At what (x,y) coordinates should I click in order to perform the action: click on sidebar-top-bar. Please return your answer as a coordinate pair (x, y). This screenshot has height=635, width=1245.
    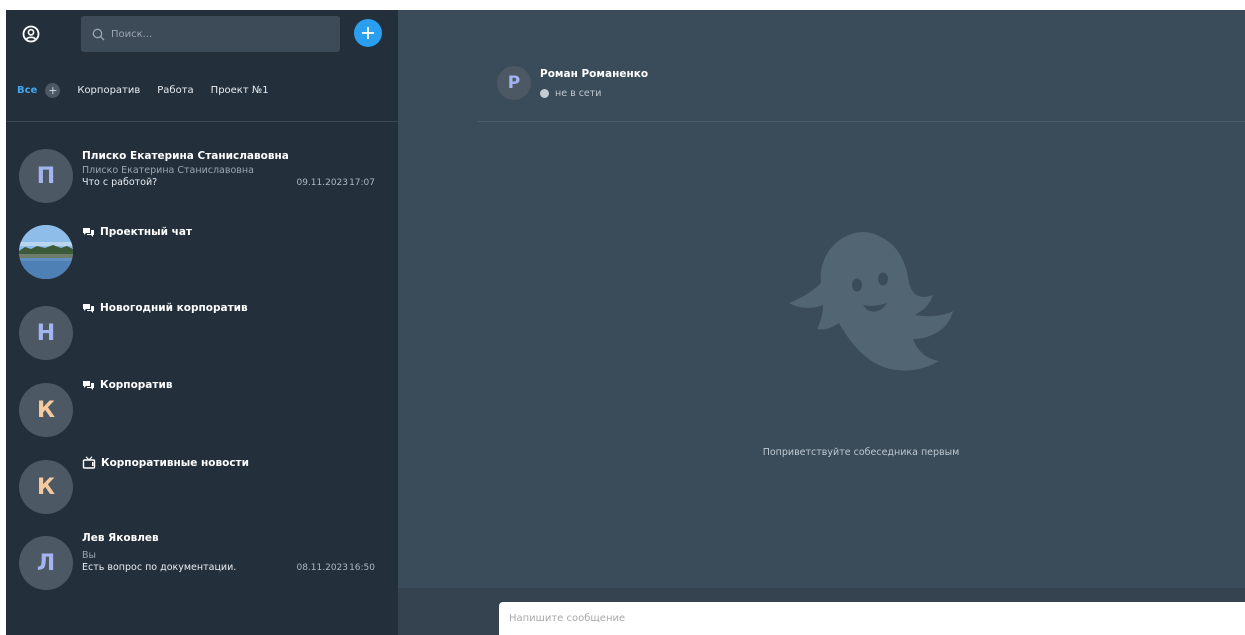
    Looking at the image, I should click on (202, 33).